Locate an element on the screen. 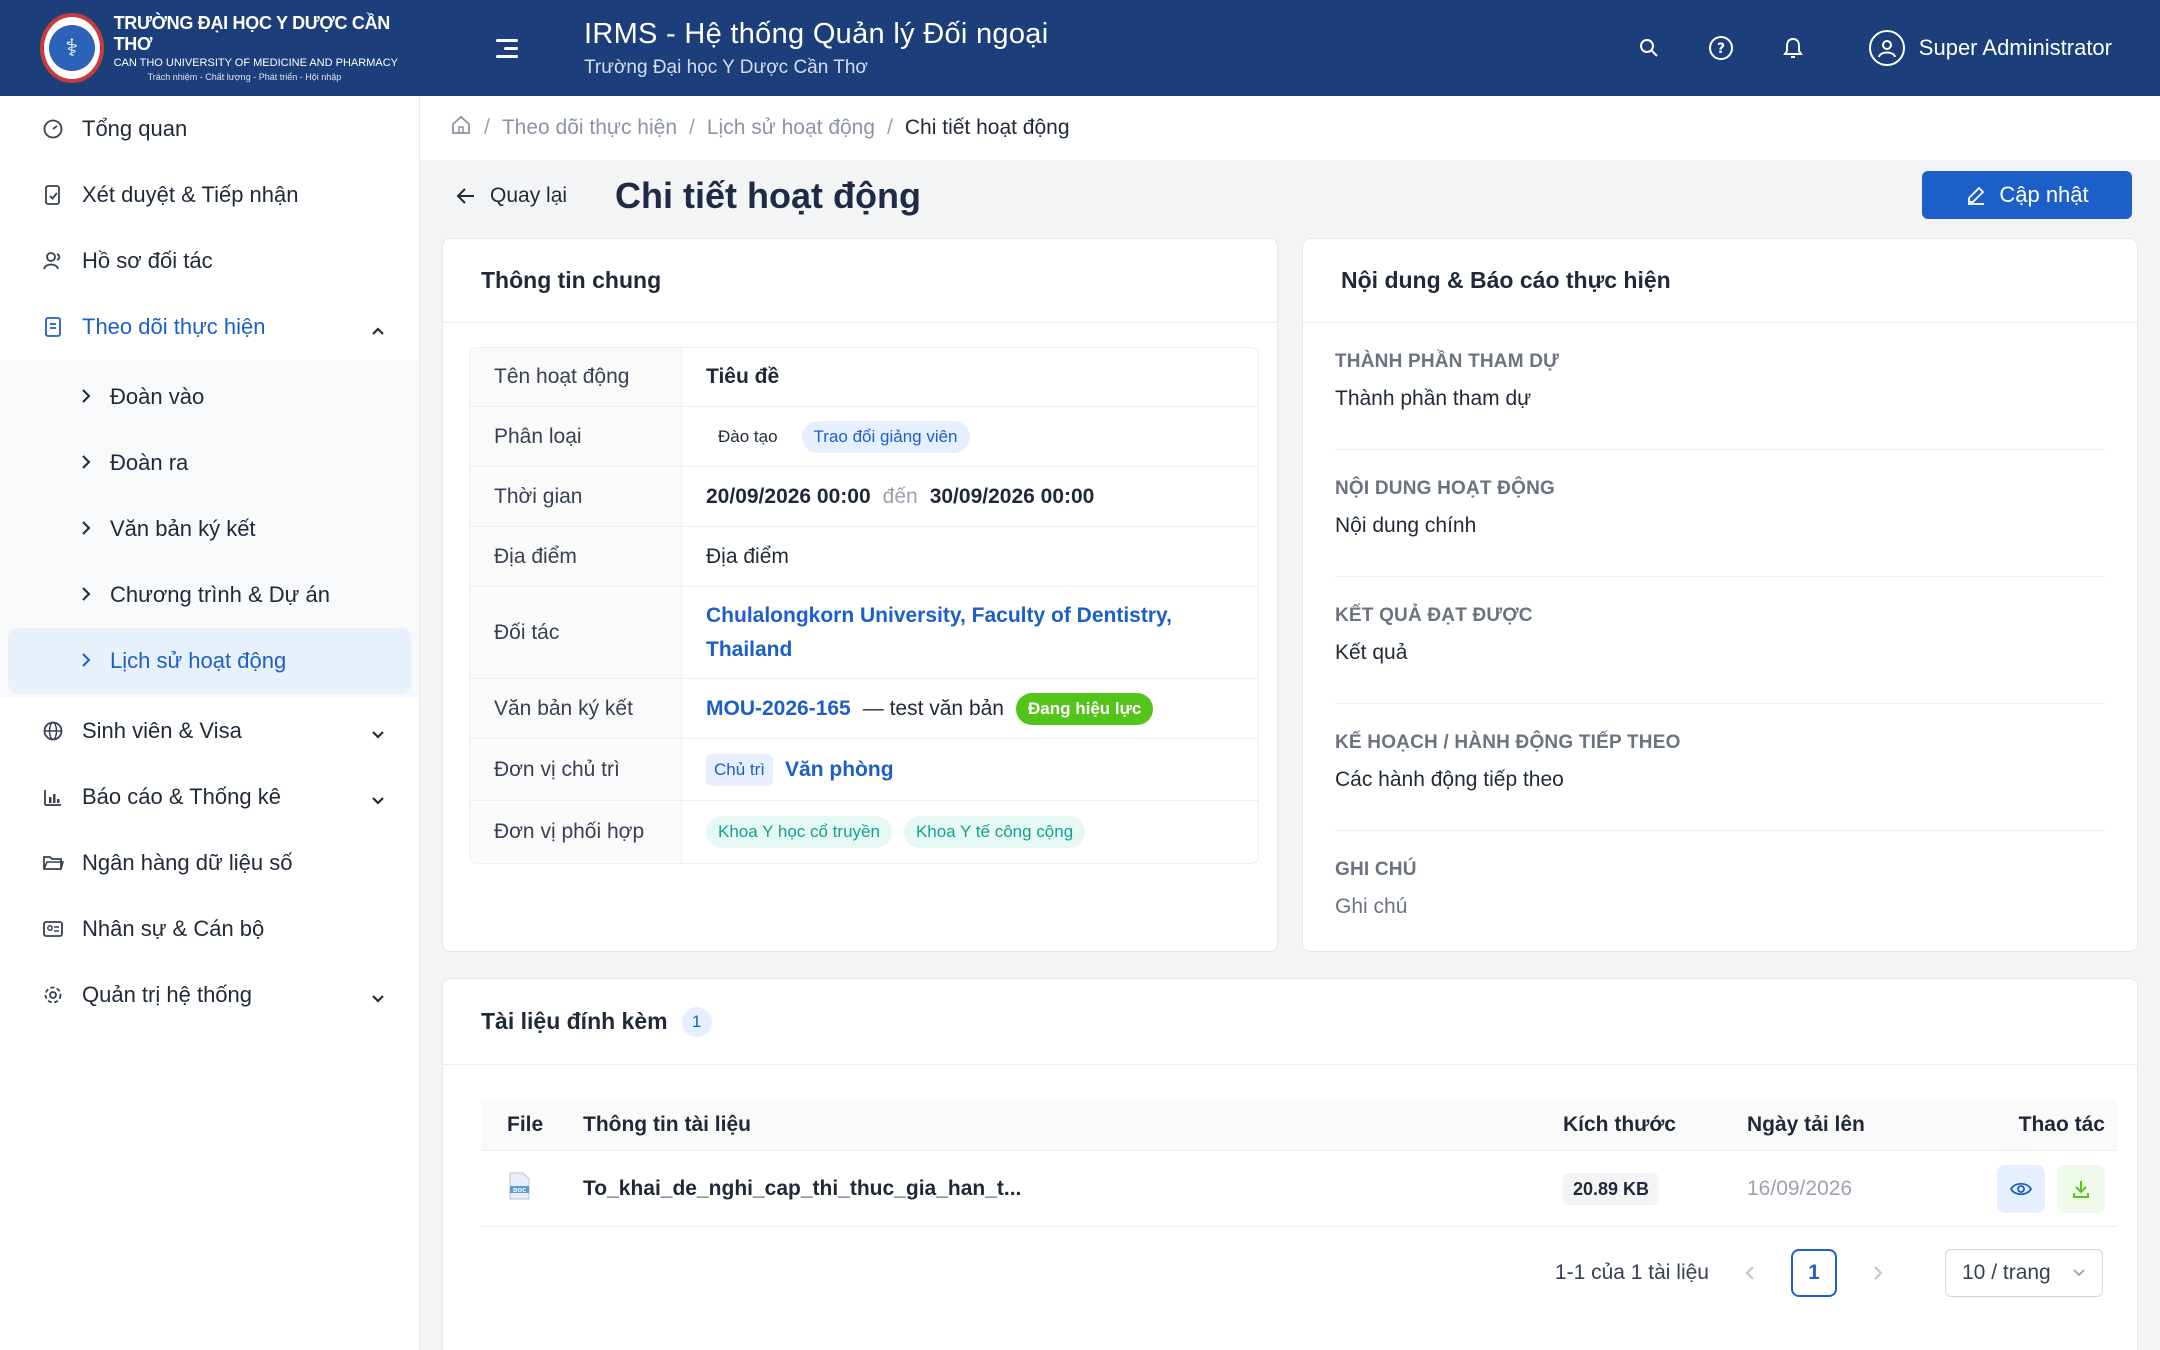 The height and width of the screenshot is (1350, 2160). back-button-label: Quay lại is located at coordinates (529, 195).